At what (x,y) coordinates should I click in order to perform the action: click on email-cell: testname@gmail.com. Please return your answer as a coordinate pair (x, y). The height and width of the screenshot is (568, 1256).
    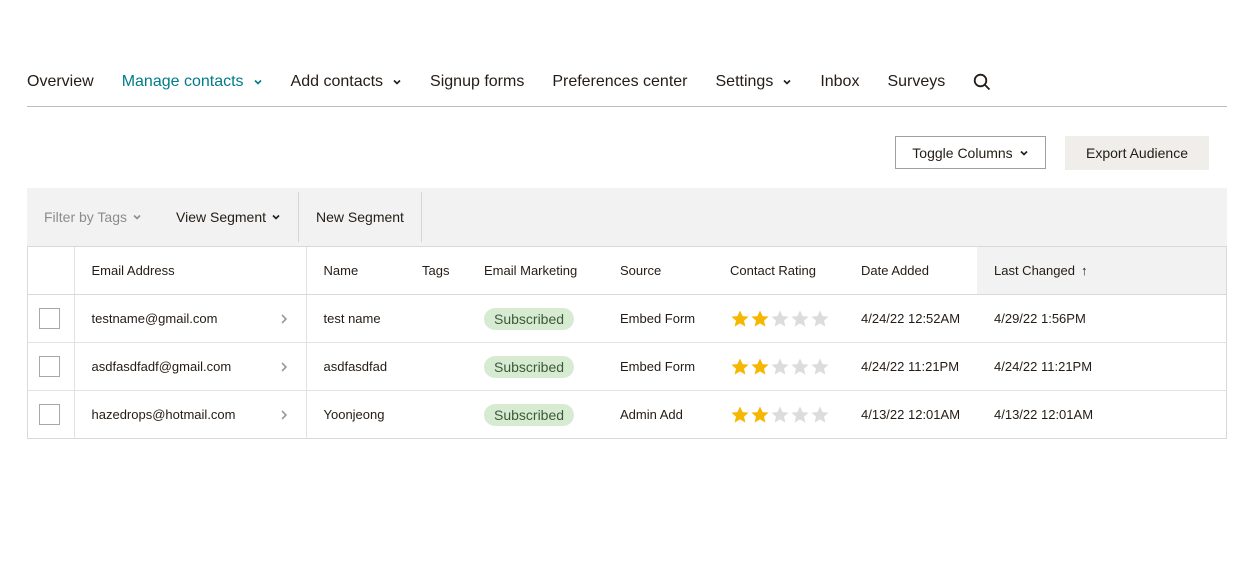
    Looking at the image, I should click on (190, 318).